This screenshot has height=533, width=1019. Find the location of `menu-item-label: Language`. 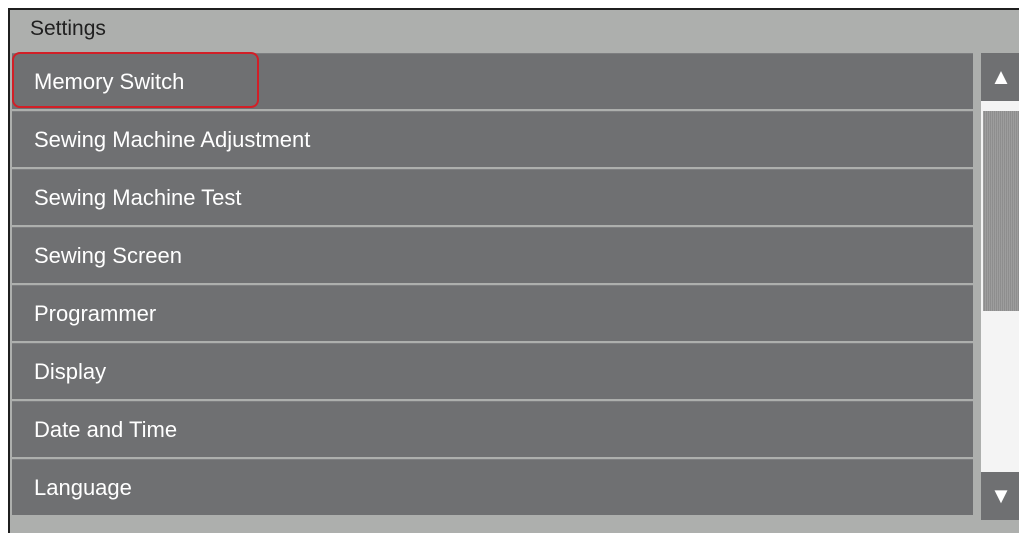

menu-item-label: Language is located at coordinates (83, 487).